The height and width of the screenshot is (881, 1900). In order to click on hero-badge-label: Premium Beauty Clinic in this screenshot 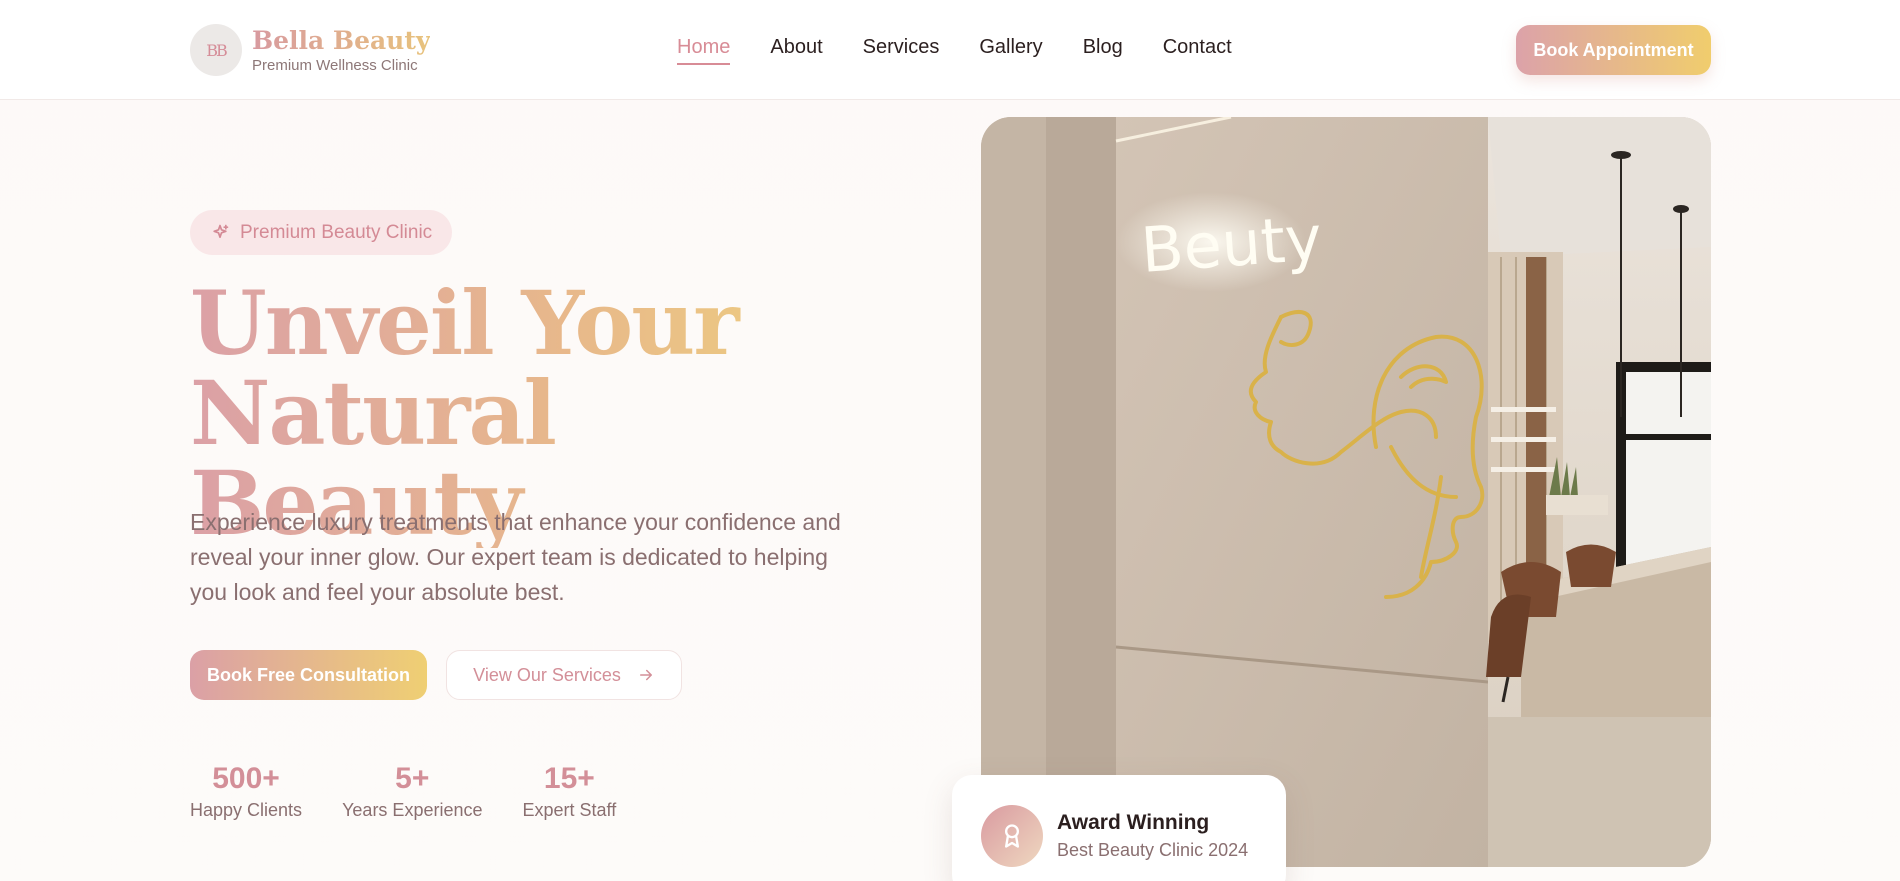, I will do `click(336, 232)`.